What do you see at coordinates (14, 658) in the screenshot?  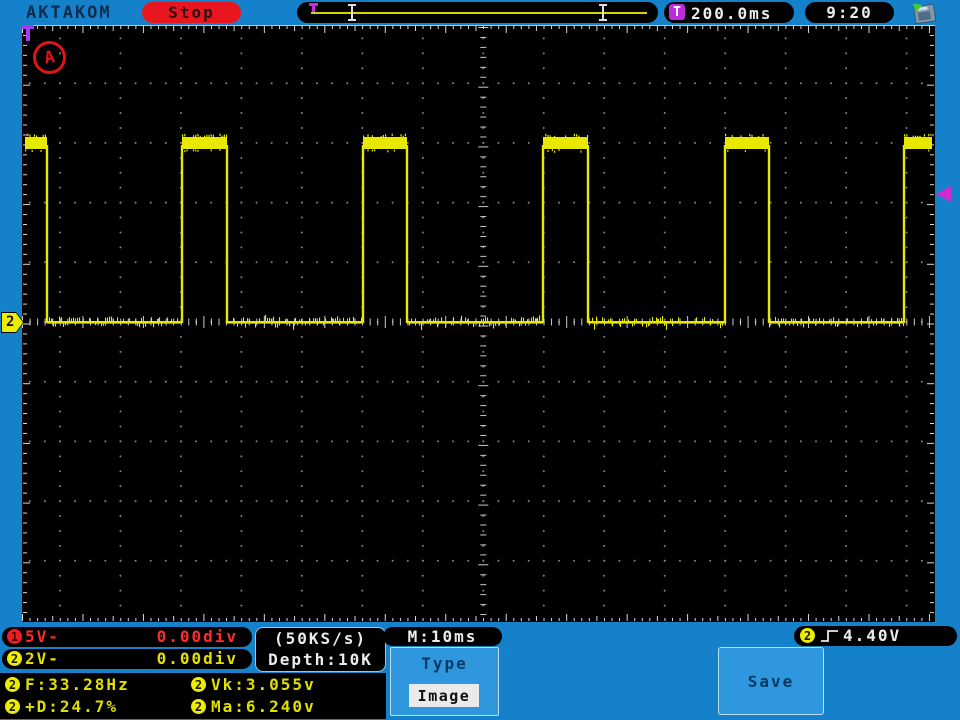 I see `ch2-badge: 2` at bounding box center [14, 658].